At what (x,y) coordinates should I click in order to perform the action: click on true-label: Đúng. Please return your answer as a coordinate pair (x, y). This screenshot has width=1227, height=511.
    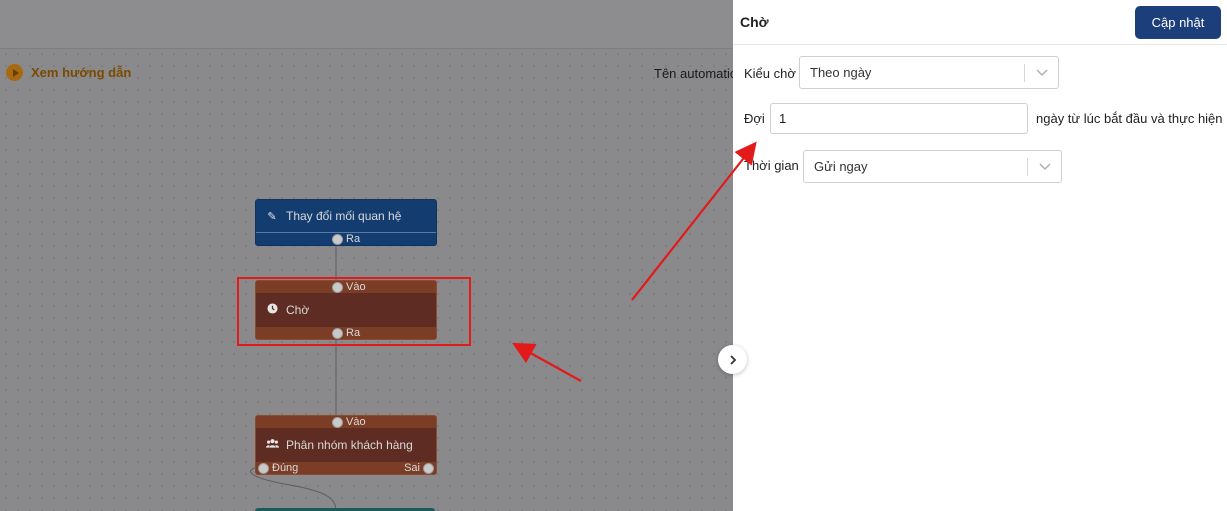
    Looking at the image, I should click on (285, 468).